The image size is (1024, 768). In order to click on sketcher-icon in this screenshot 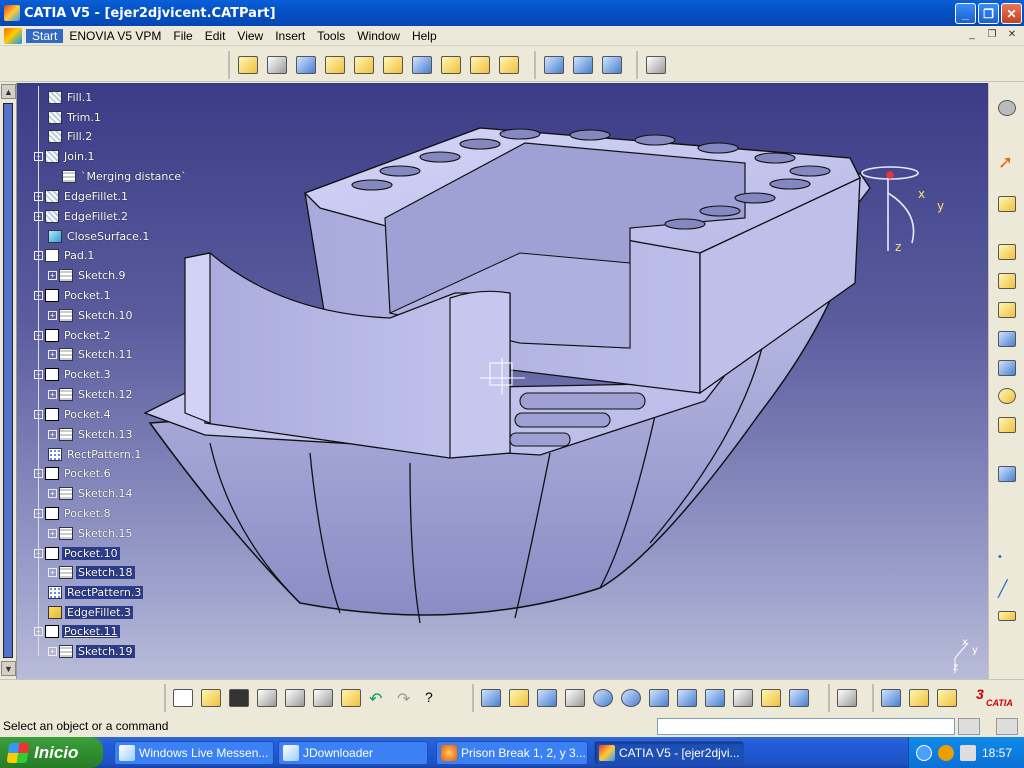, I will do `click(1007, 204)`.